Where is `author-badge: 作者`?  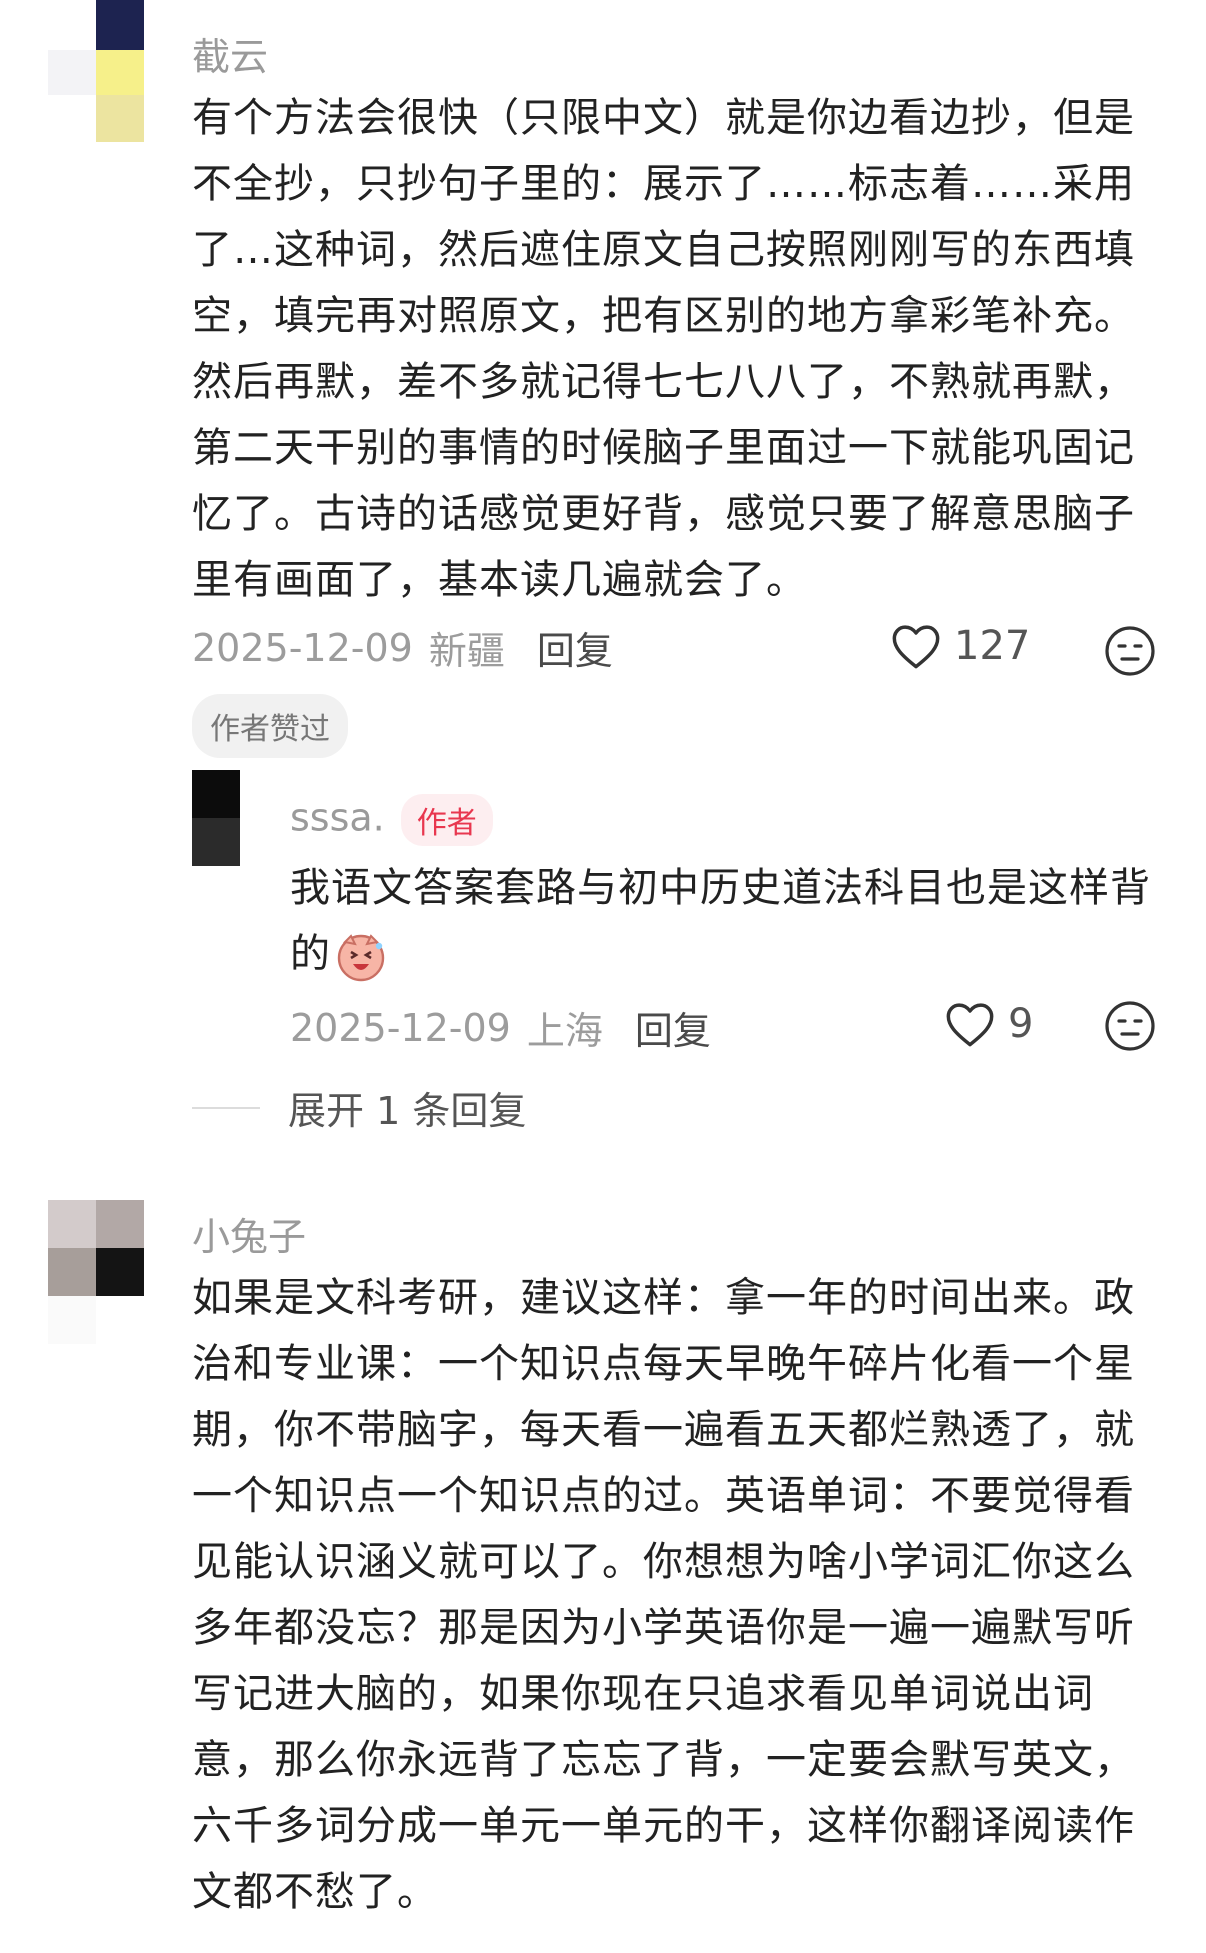
author-badge: 作者 is located at coordinates (446, 820).